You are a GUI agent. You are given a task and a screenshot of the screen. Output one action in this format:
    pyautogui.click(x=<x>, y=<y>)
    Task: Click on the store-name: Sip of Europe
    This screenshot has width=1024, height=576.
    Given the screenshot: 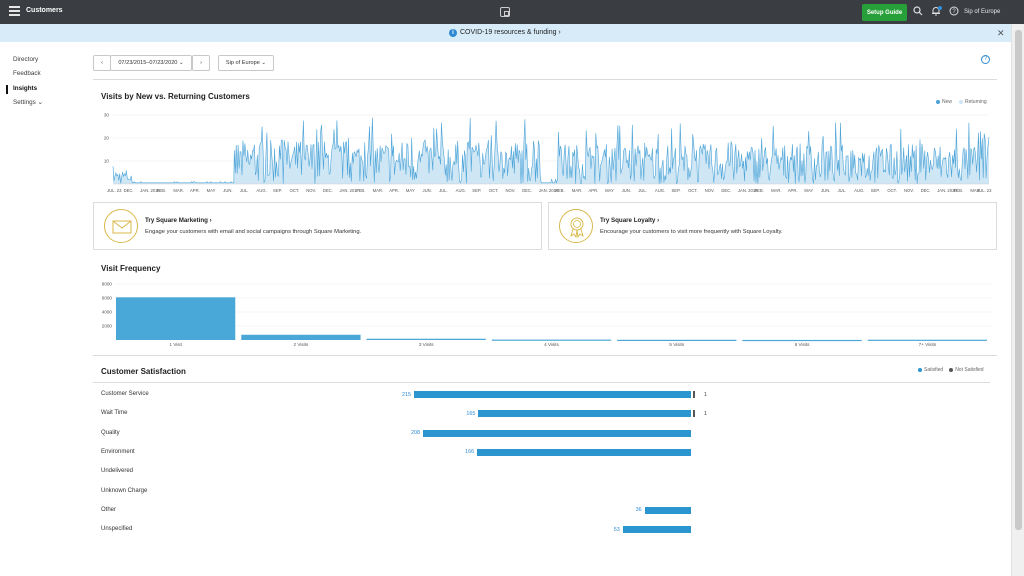 What is the action you would take?
    pyautogui.click(x=982, y=12)
    